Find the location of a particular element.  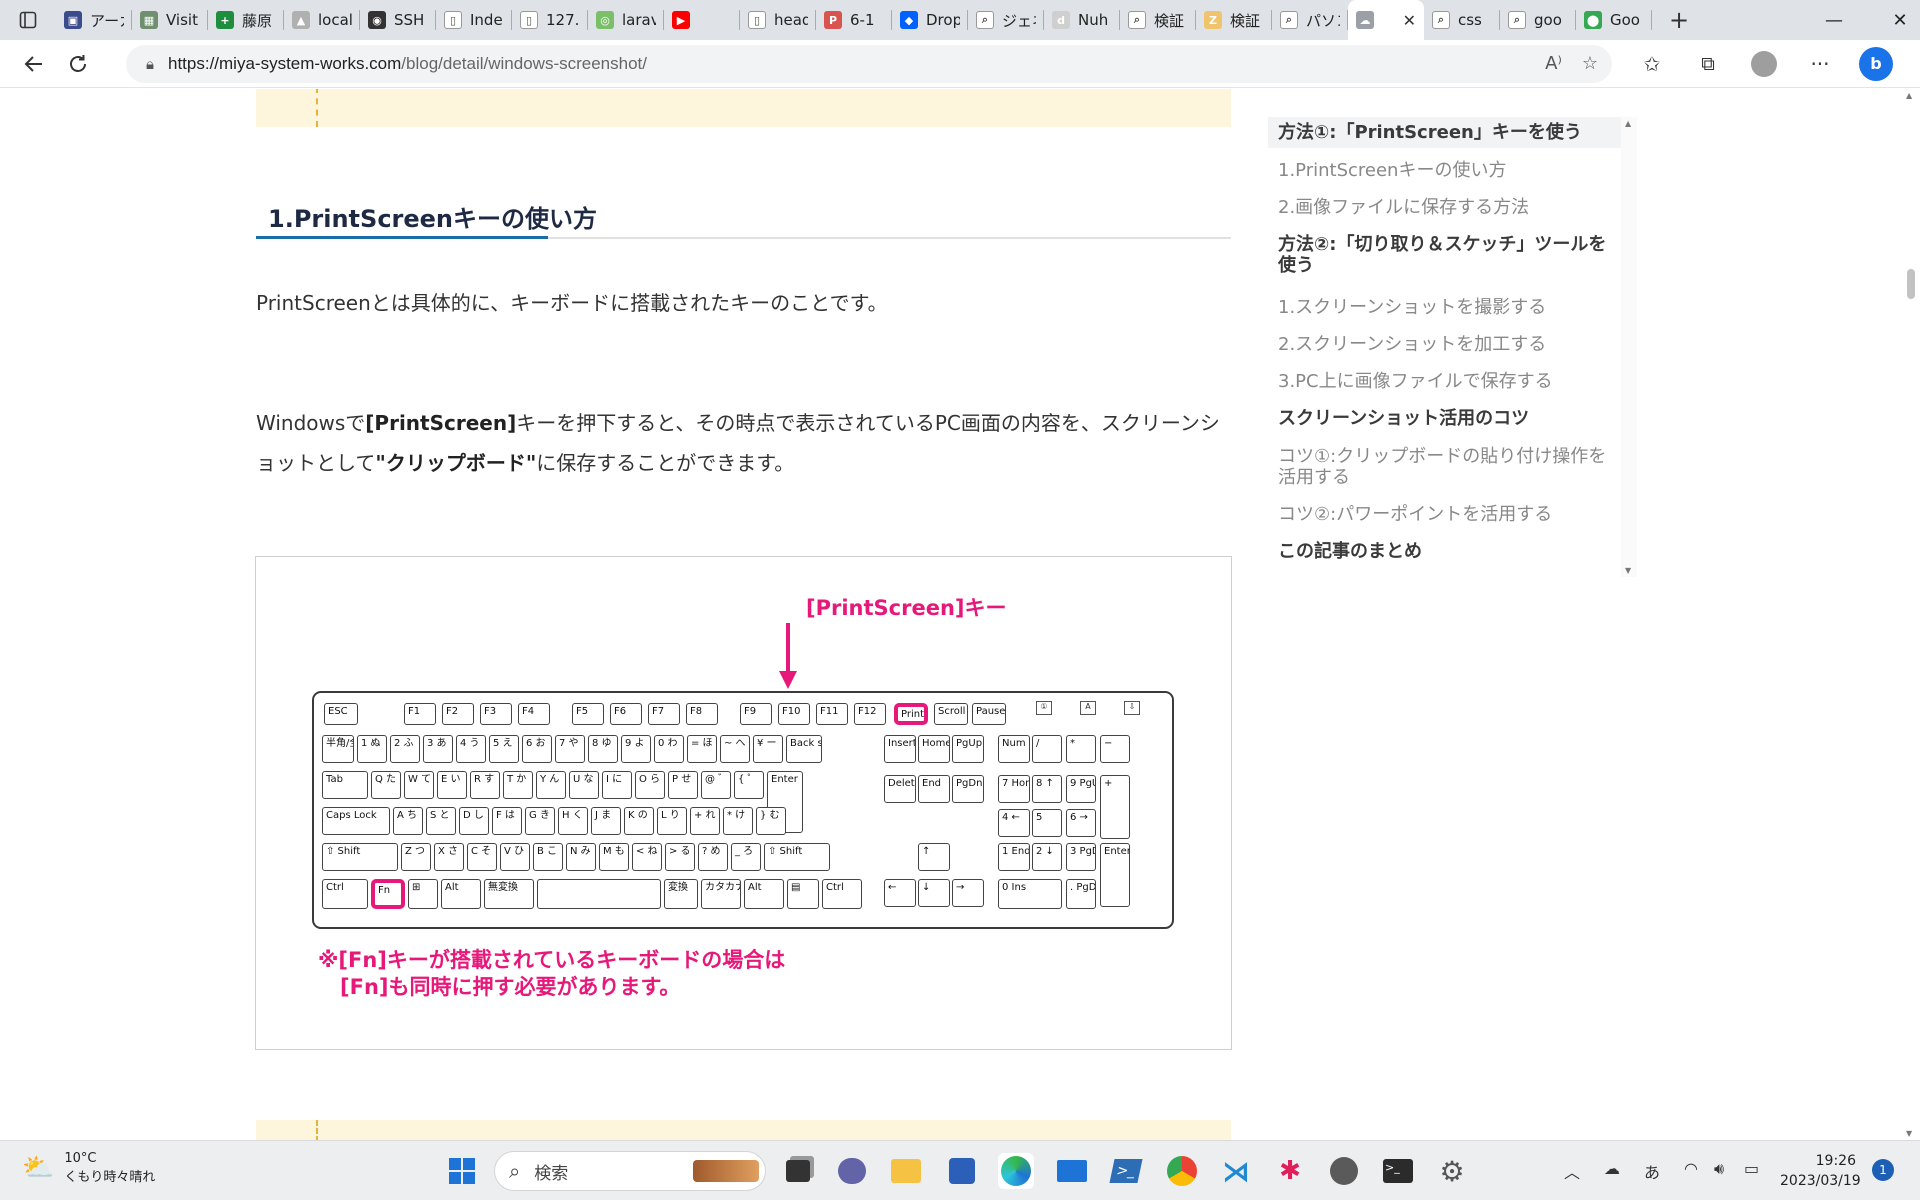

toc-scrollbar: ▲ ▼ is located at coordinates (1629, 347).